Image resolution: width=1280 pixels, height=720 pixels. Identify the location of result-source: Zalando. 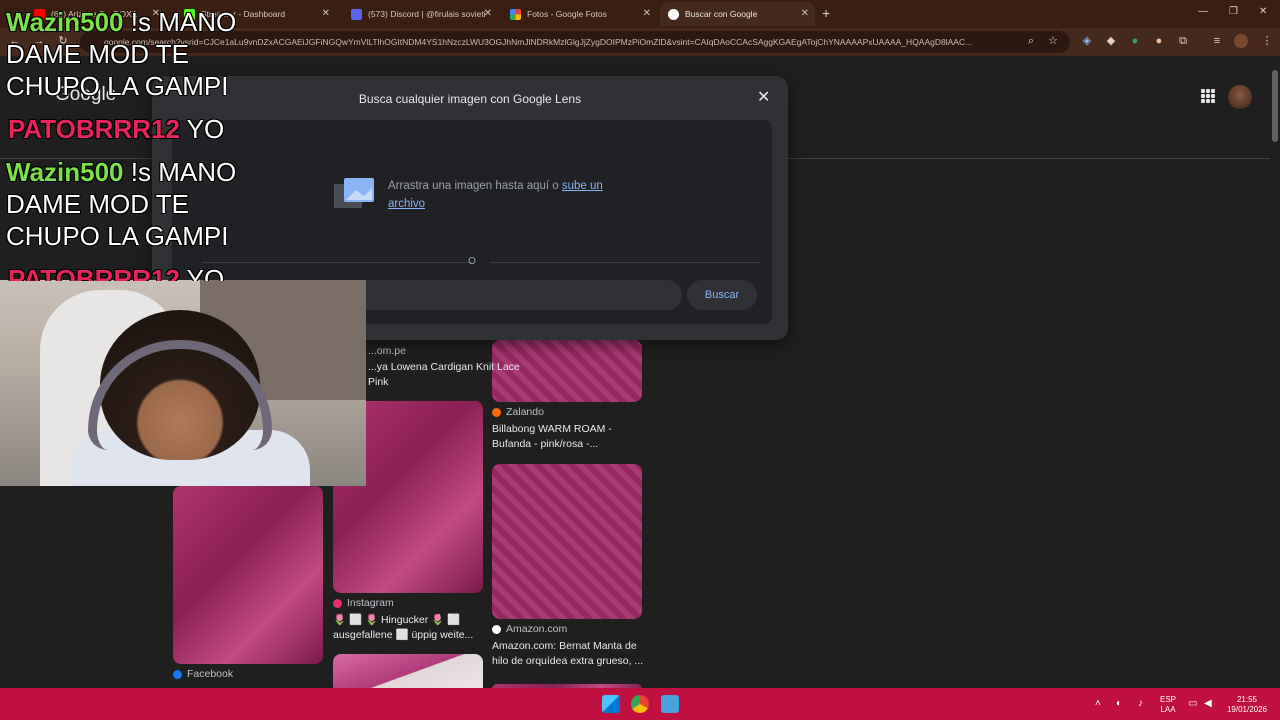
(518, 412).